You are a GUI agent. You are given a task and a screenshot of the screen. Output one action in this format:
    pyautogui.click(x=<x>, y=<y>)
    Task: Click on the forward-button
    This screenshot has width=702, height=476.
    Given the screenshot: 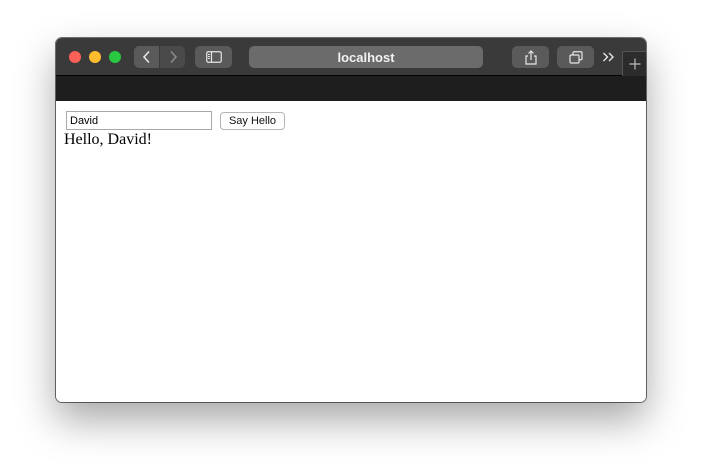 What is the action you would take?
    pyautogui.click(x=172, y=57)
    